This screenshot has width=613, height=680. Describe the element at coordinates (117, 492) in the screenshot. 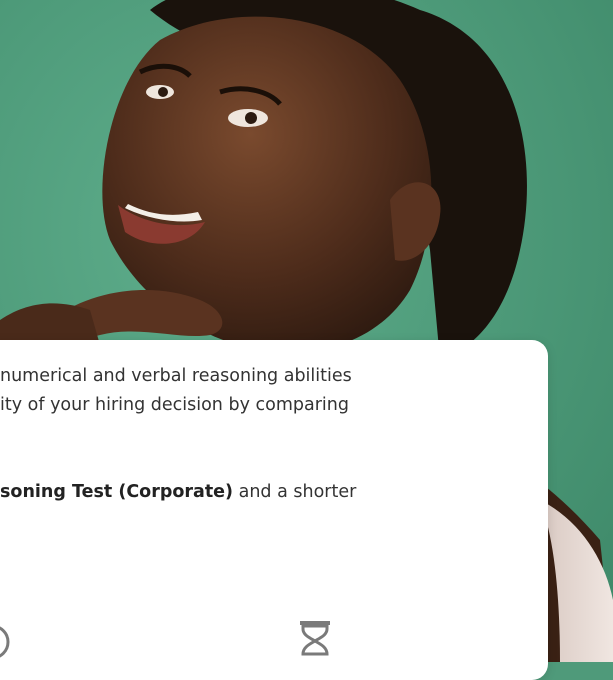

I see `test-name-bold: soning Test (Corporate)` at that location.